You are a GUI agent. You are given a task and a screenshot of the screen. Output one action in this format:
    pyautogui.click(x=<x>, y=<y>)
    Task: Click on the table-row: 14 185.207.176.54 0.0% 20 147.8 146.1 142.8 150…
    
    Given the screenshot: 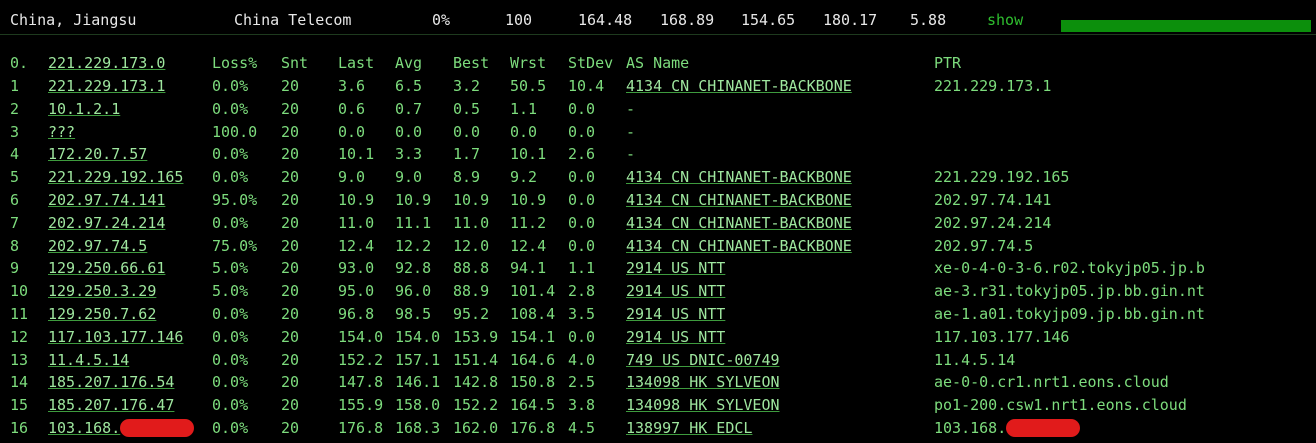 What is the action you would take?
    pyautogui.click(x=658, y=382)
    